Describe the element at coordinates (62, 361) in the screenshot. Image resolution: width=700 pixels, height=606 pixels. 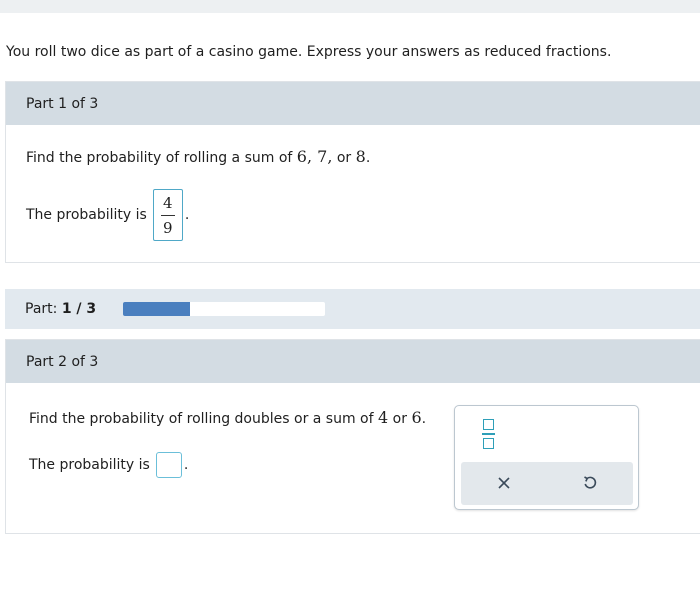
I see `part-2-header-label: Part 2 of 3` at that location.